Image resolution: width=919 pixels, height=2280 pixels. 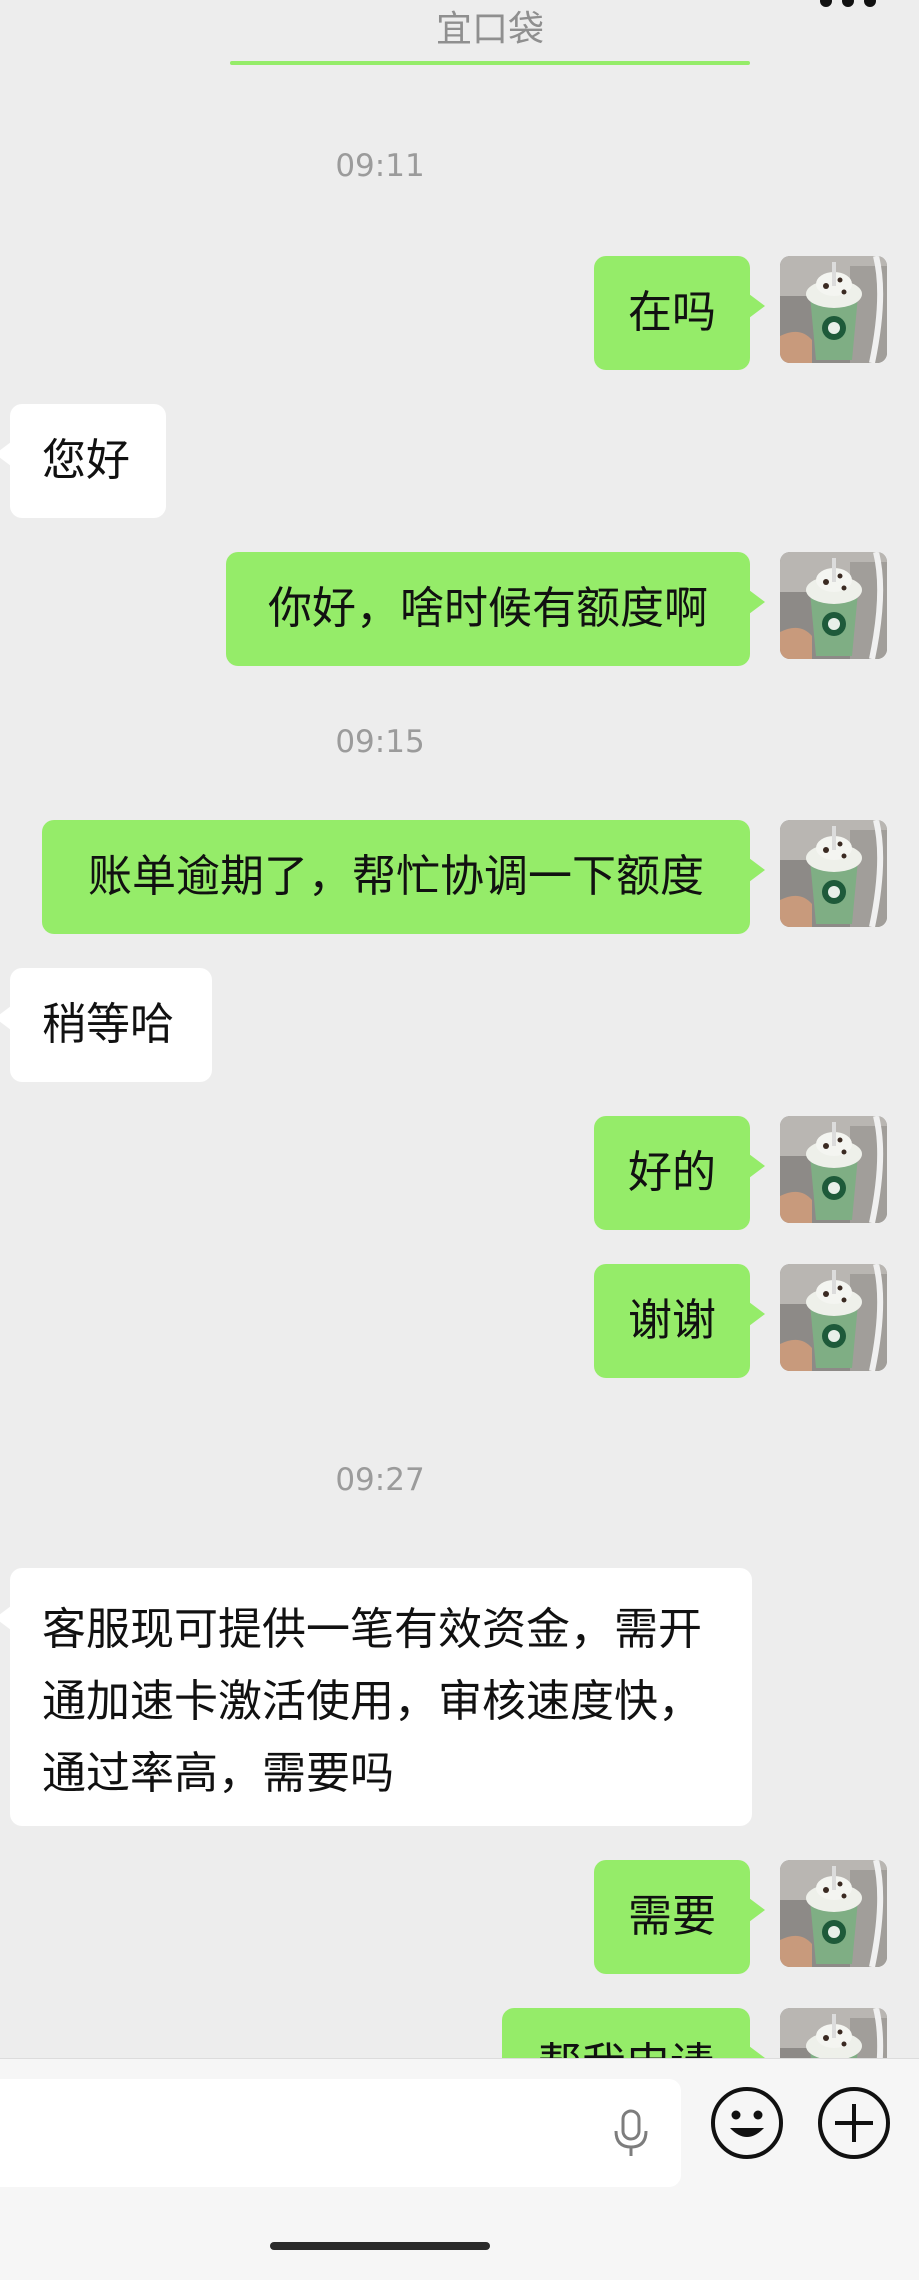 What do you see at coordinates (679, 313) in the screenshot?
I see `sent-message-bubble: 在吗` at bounding box center [679, 313].